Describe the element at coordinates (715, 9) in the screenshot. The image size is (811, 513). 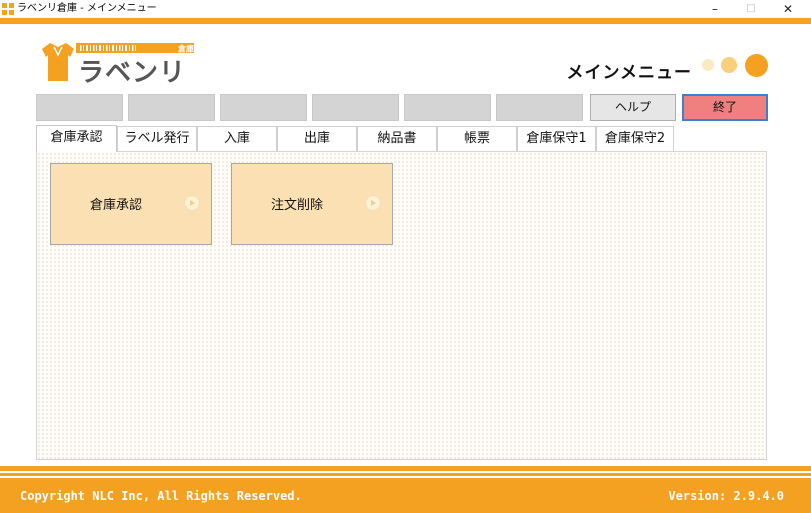
I see `minimize-button: –` at that location.